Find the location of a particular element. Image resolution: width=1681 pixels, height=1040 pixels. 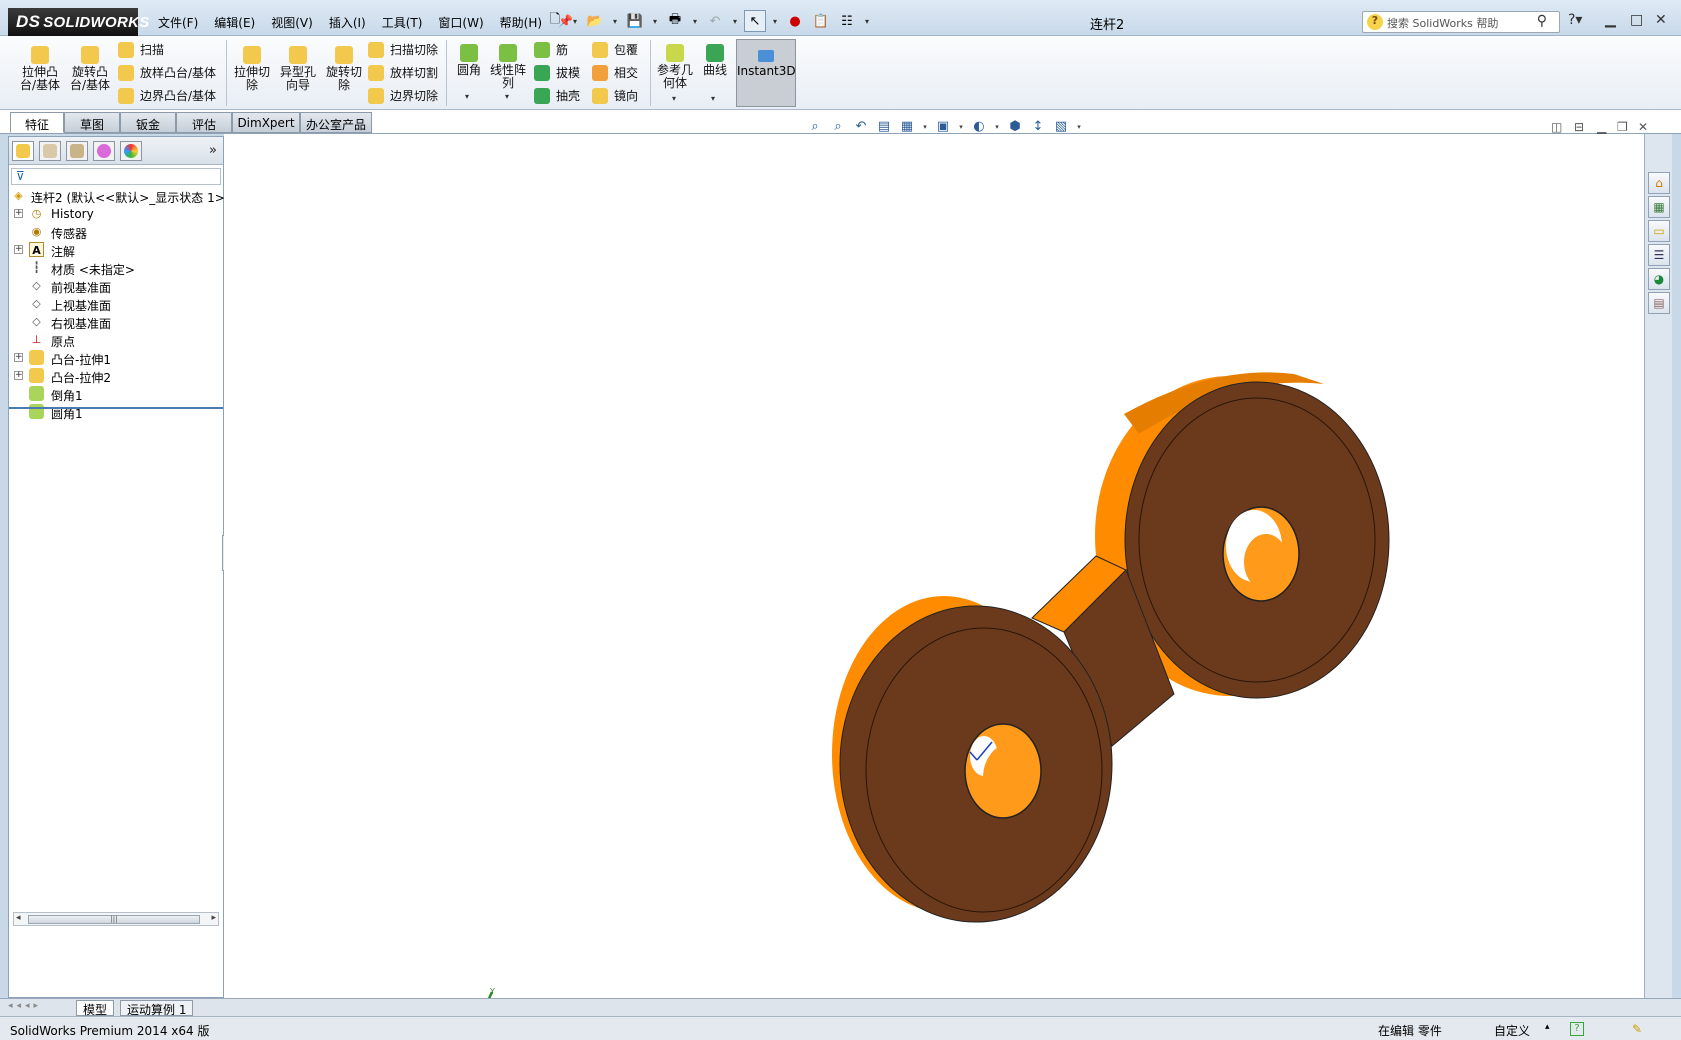

menu-window: 窗口(W) is located at coordinates (460, 22).